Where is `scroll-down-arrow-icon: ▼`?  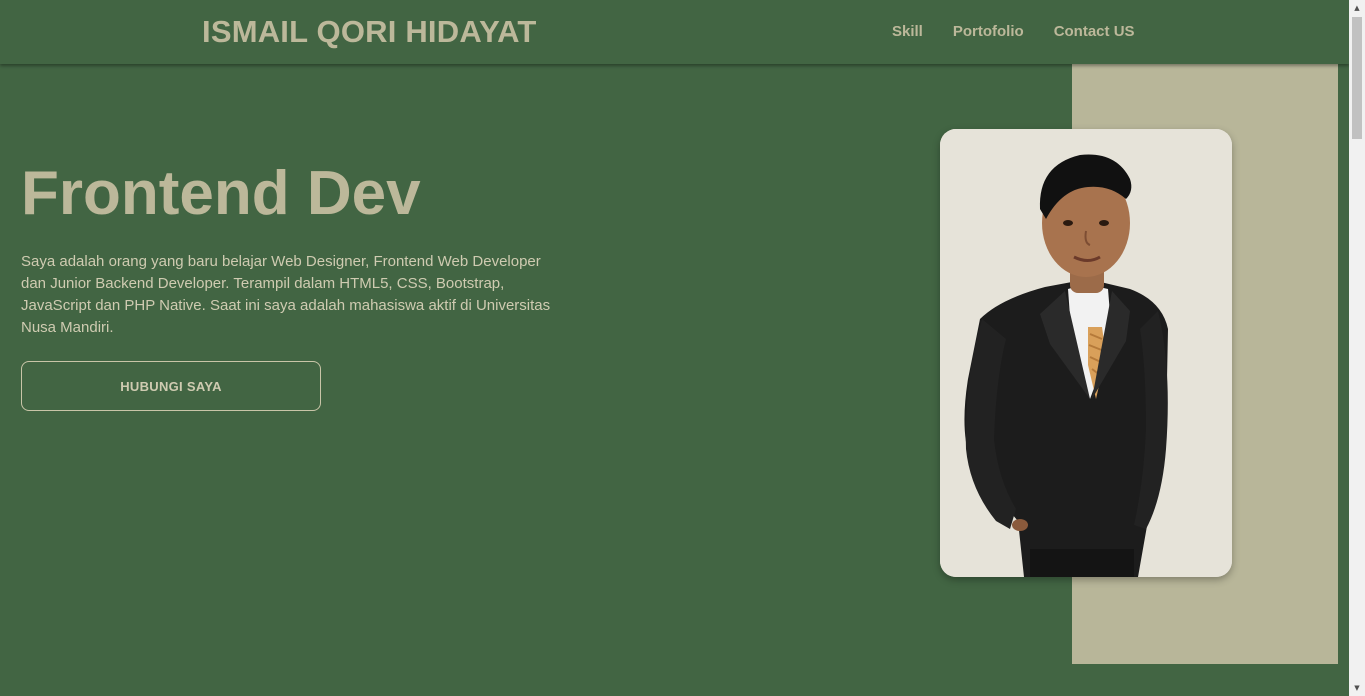
scroll-down-arrow-icon: ▼ is located at coordinates (1357, 688).